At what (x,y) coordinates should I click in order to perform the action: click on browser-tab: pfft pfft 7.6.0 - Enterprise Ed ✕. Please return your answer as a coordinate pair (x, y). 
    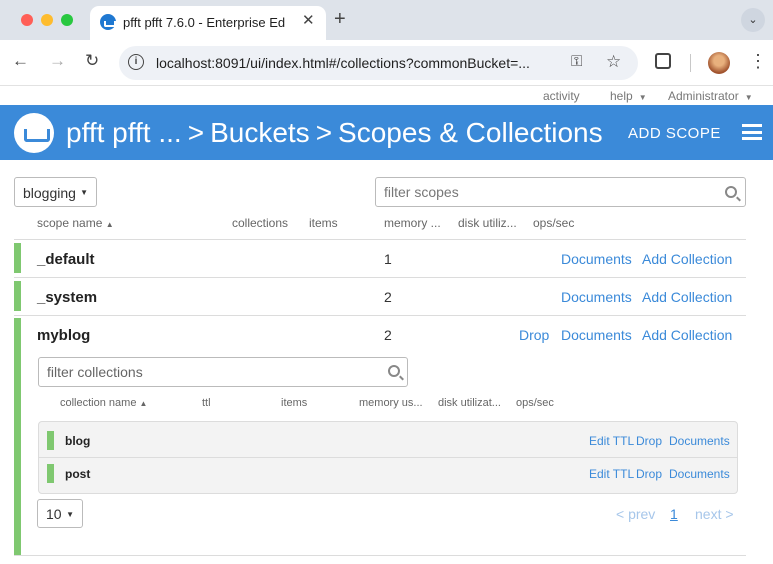
    Looking at the image, I should click on (208, 23).